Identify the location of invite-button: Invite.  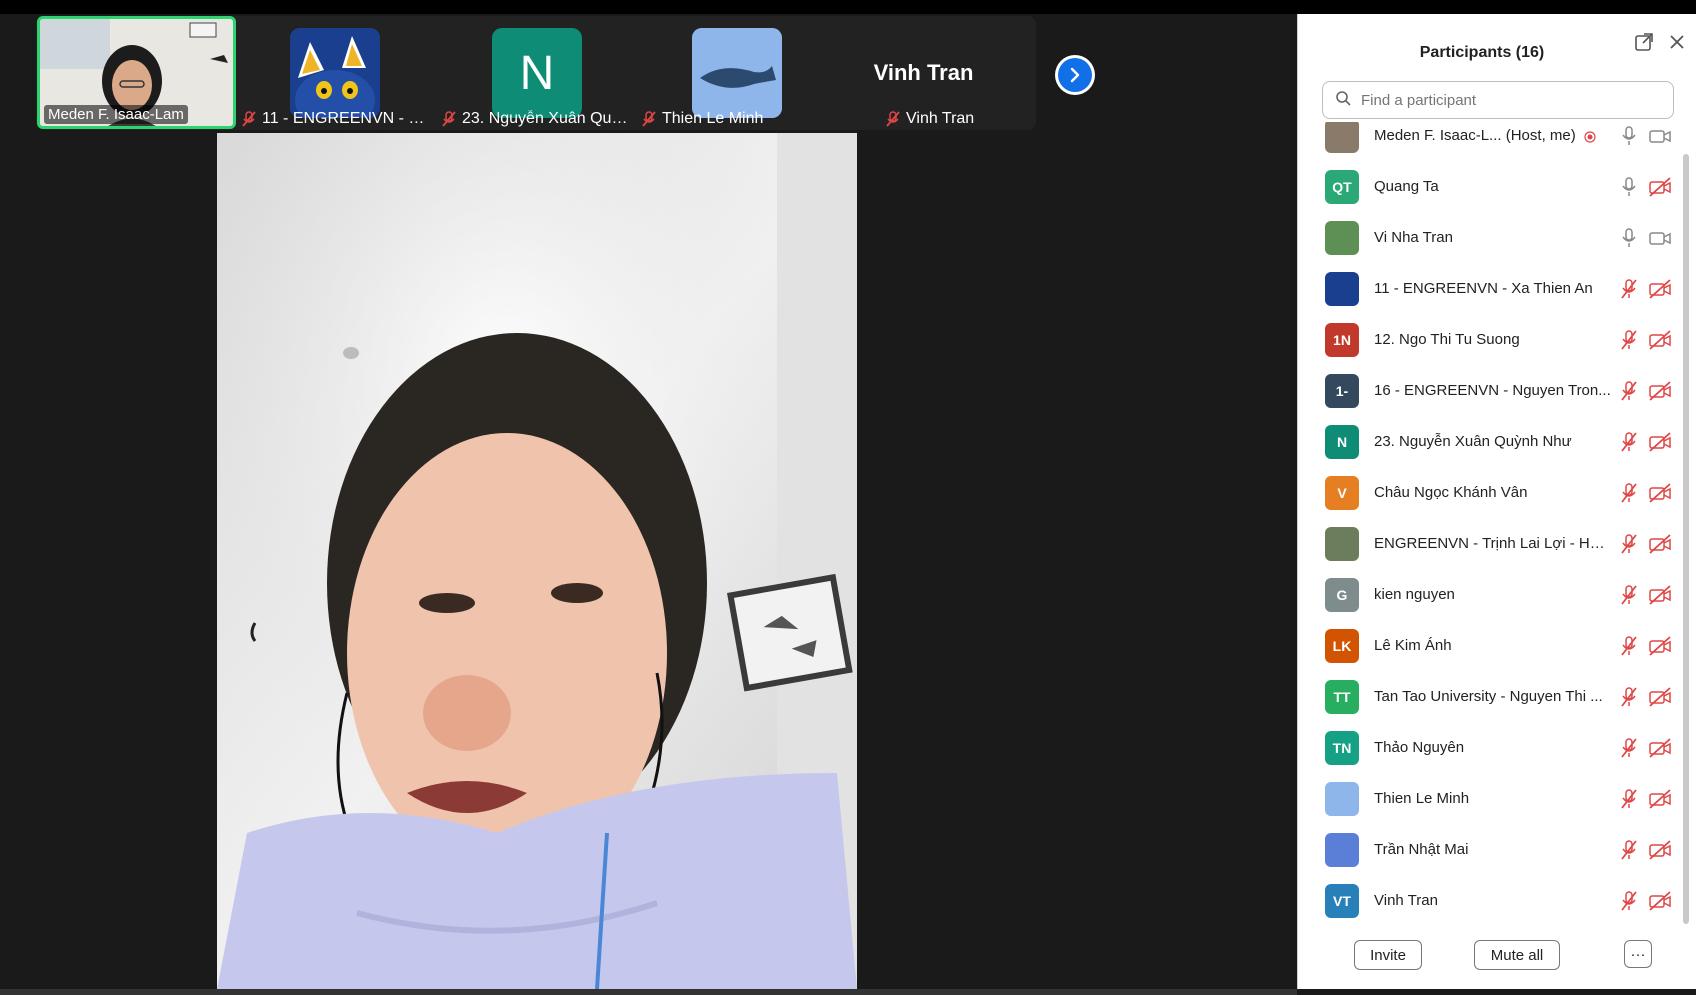
(1388, 955).